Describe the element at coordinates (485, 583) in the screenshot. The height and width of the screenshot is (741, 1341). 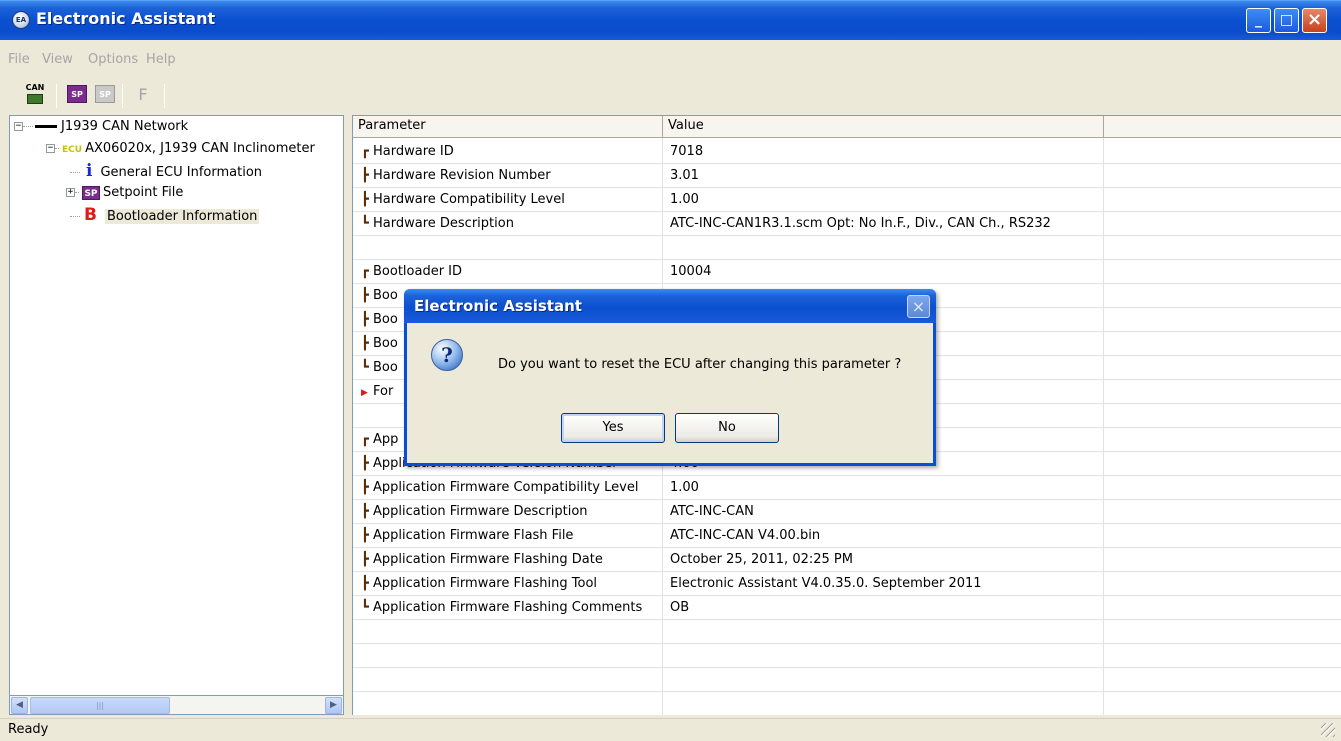
I see `parameter-label: Application Firmware Flashing Tool` at that location.